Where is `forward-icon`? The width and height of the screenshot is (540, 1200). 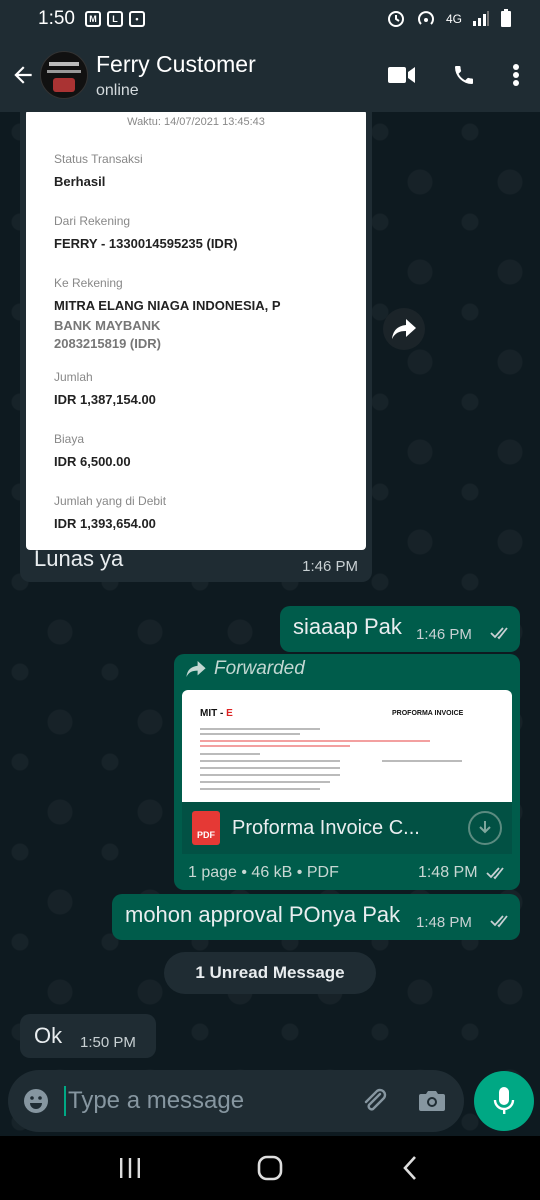
forward-icon is located at coordinates (404, 329).